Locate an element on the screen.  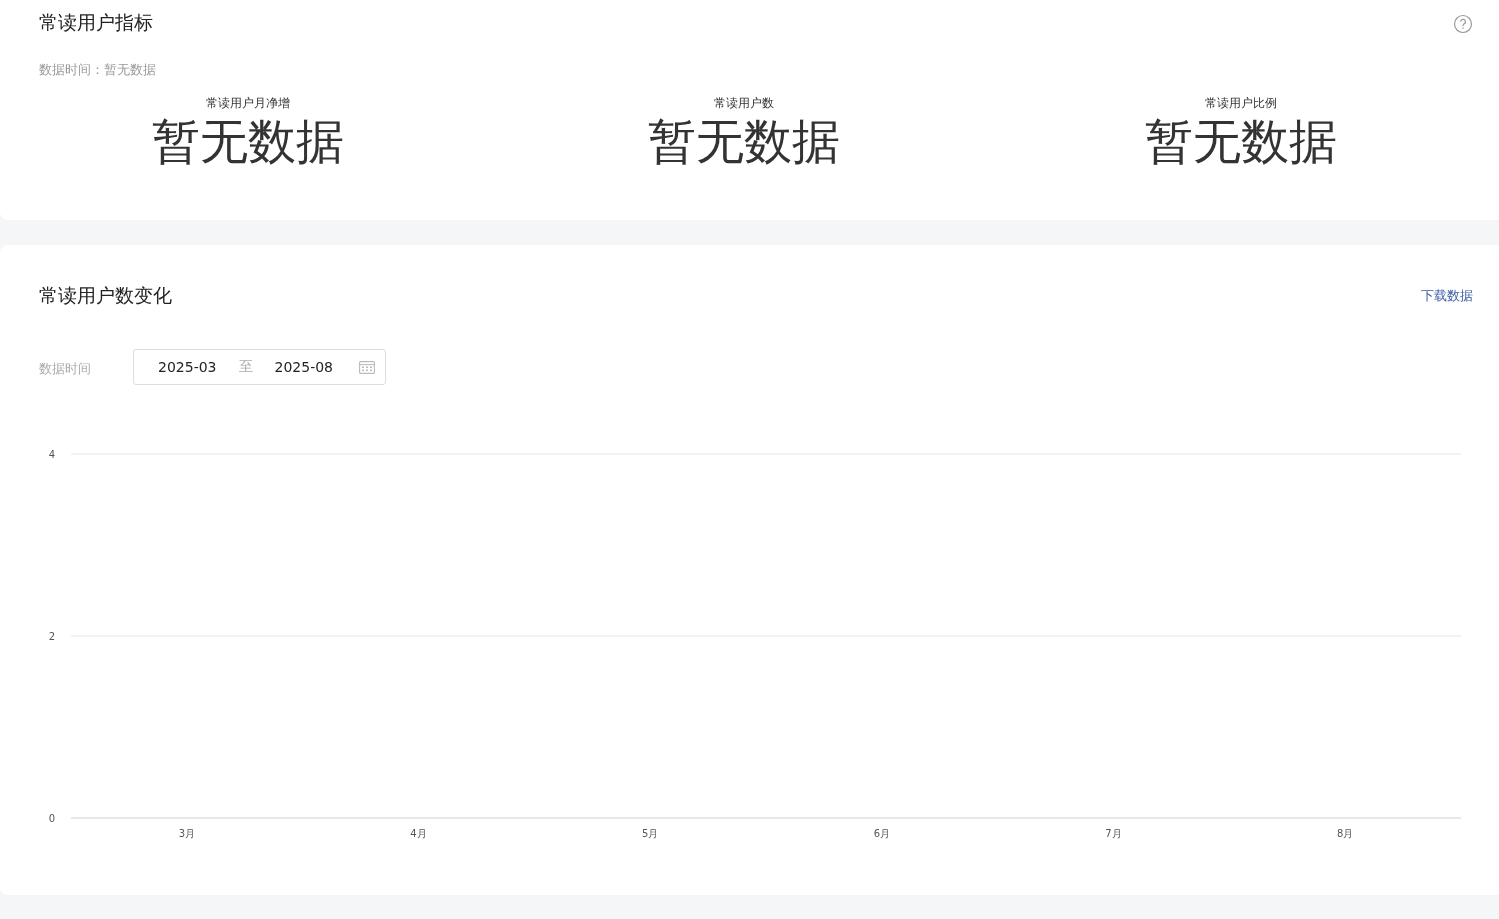
y-tick-label: 4 is located at coordinates (51, 454).